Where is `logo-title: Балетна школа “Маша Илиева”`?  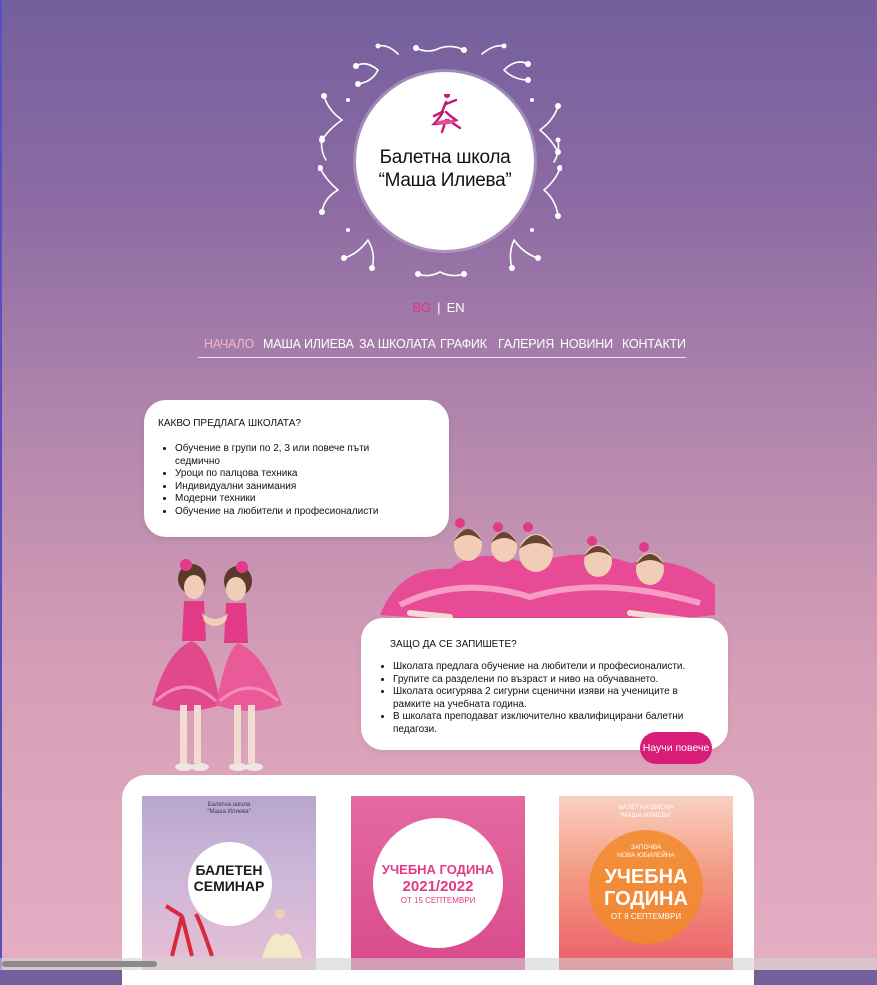
logo-title: Балетна школа “Маша Илиева” is located at coordinates (445, 169).